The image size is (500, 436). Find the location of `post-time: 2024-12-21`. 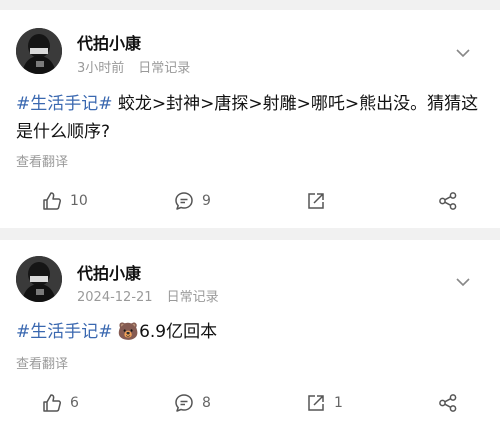

post-time: 2024-12-21 is located at coordinates (115, 297).